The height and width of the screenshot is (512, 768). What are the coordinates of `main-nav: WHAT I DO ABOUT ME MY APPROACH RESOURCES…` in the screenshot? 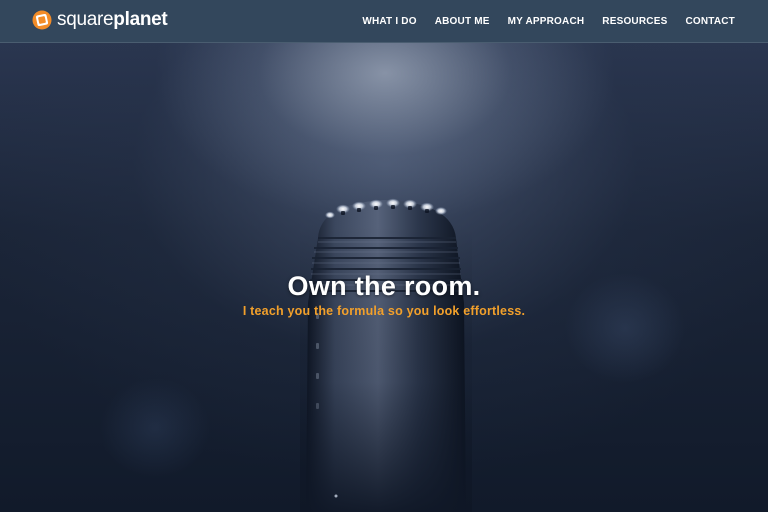 It's located at (539, 21).